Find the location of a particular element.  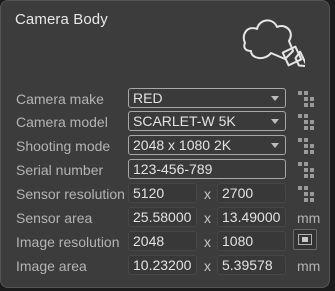

serial-number-input: 123-456-789 is located at coordinates (207, 169).